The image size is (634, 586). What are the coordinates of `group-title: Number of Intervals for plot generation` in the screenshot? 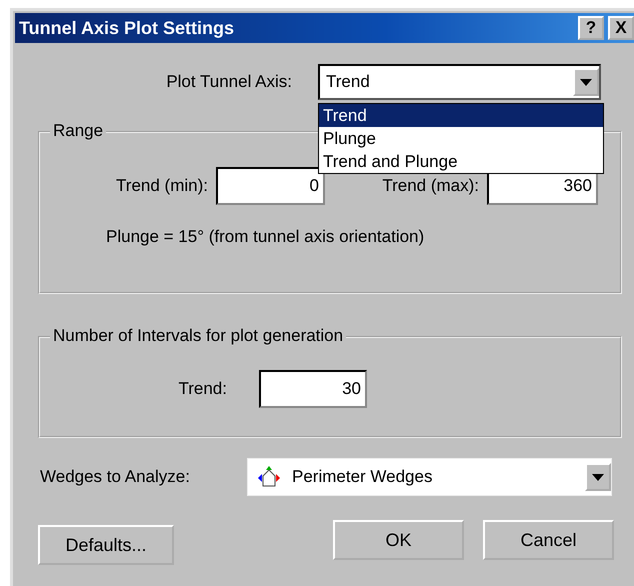 It's located at (198, 336).